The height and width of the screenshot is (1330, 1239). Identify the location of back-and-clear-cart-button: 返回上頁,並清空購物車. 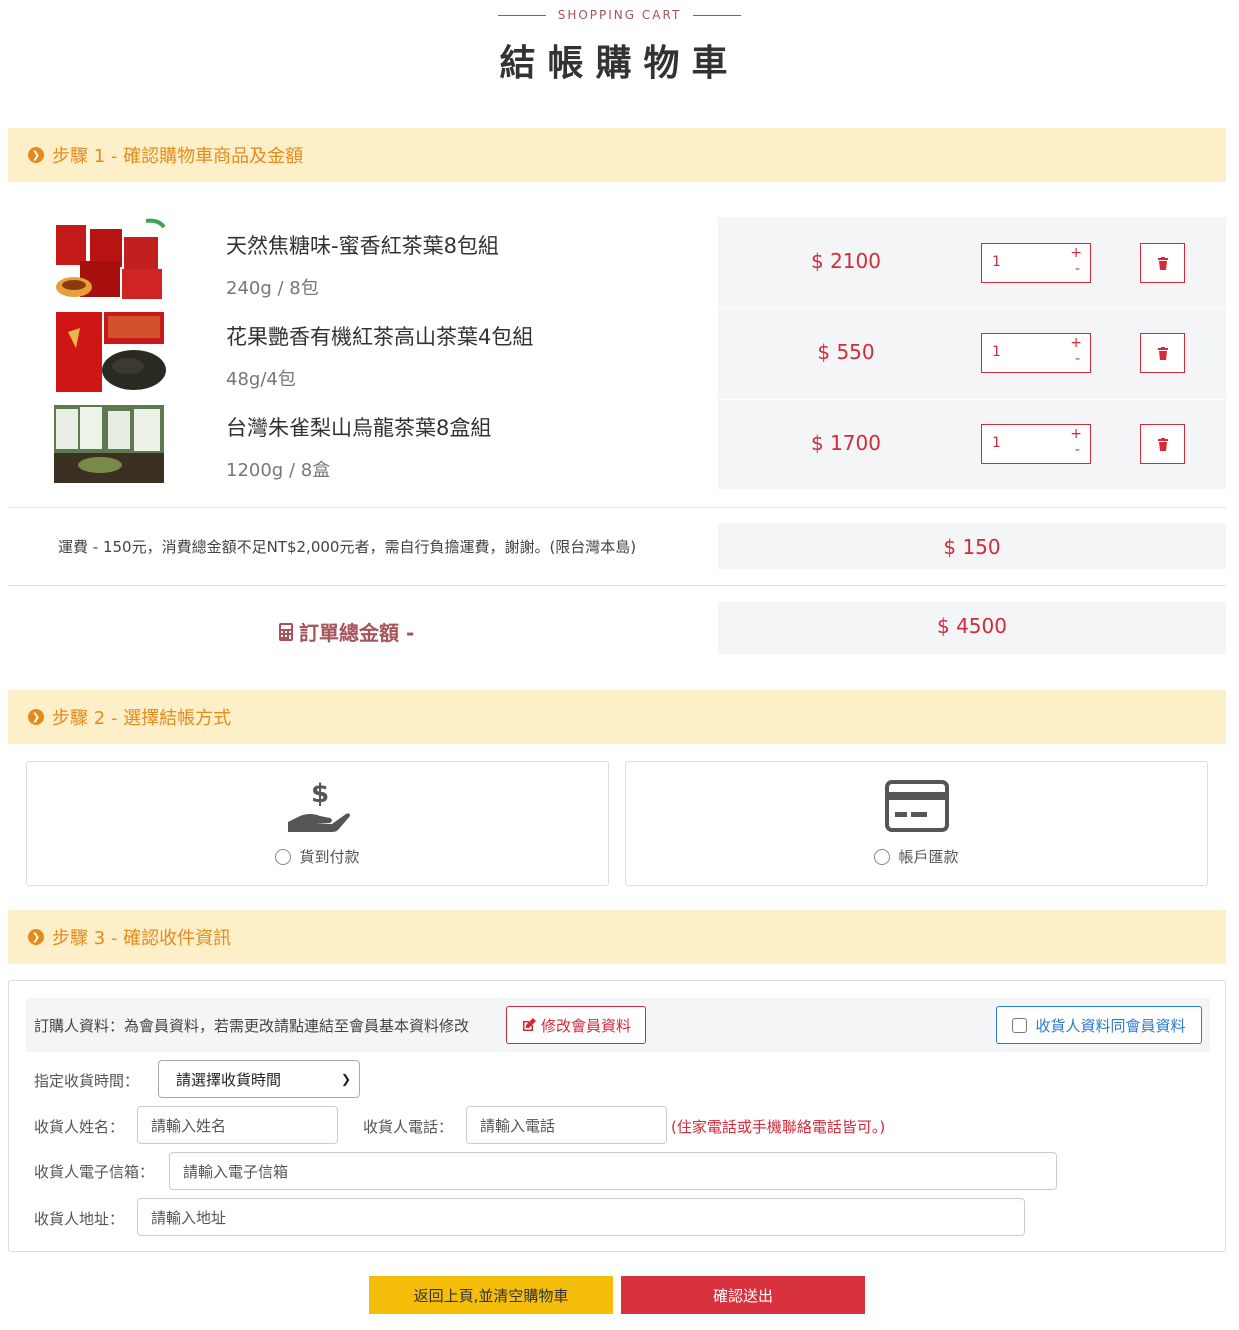
(491, 1295).